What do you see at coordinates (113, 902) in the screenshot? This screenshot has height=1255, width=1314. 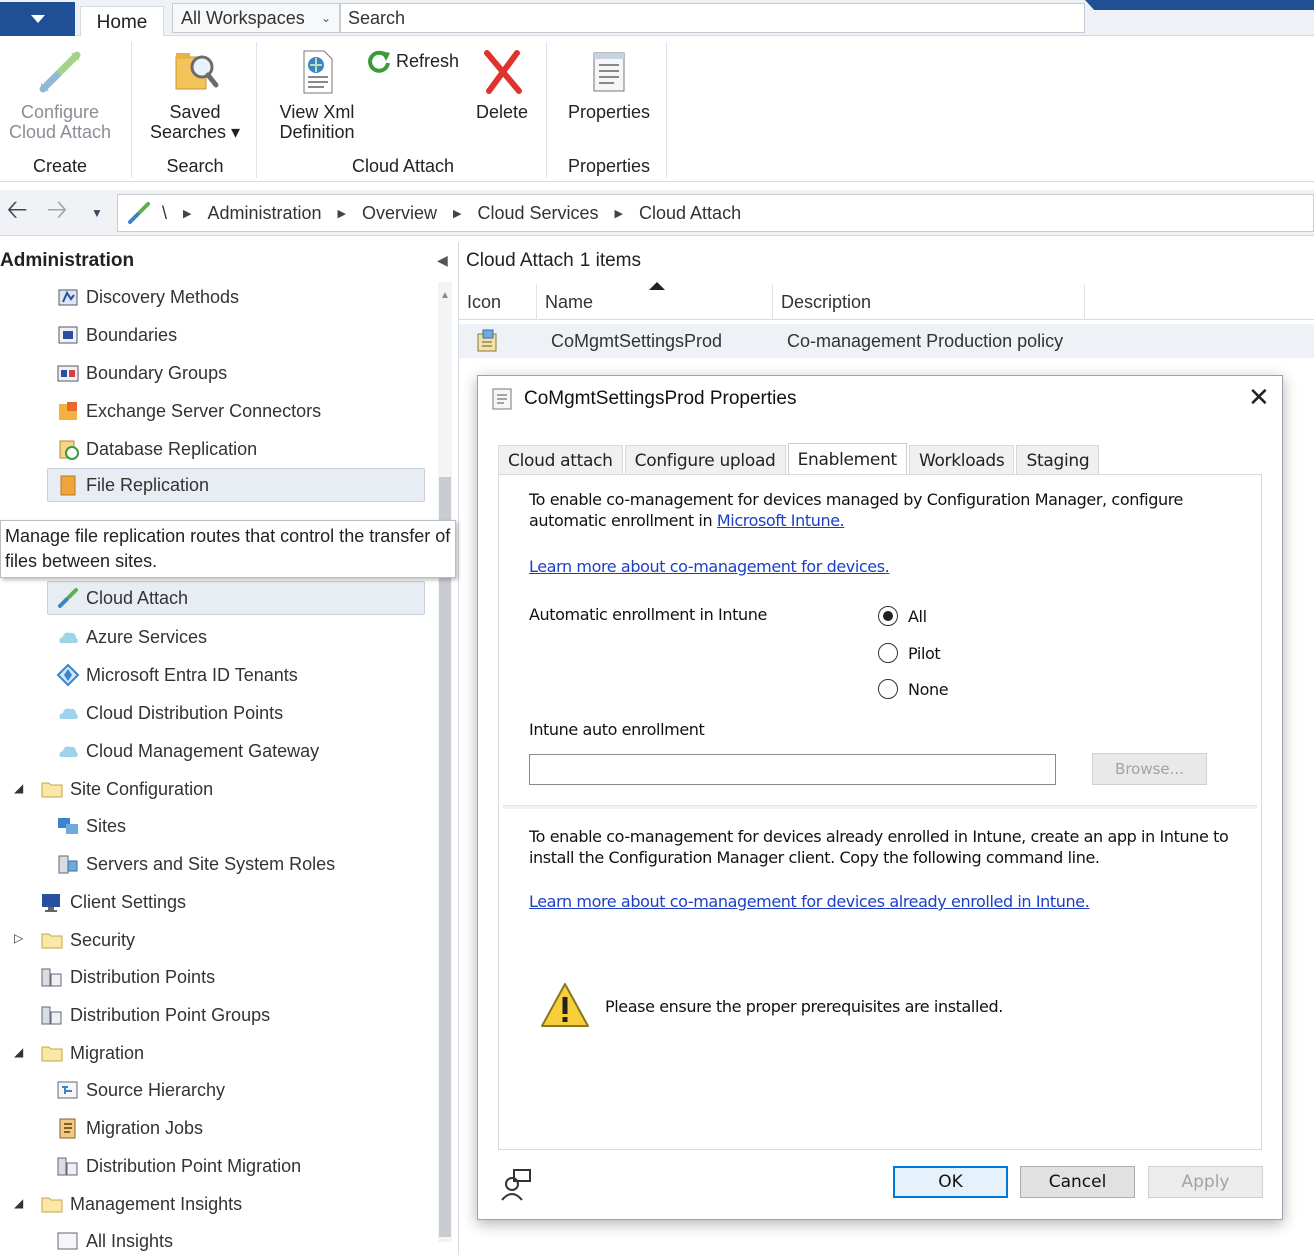 I see `nav-item-client-settings: Client Settings` at bounding box center [113, 902].